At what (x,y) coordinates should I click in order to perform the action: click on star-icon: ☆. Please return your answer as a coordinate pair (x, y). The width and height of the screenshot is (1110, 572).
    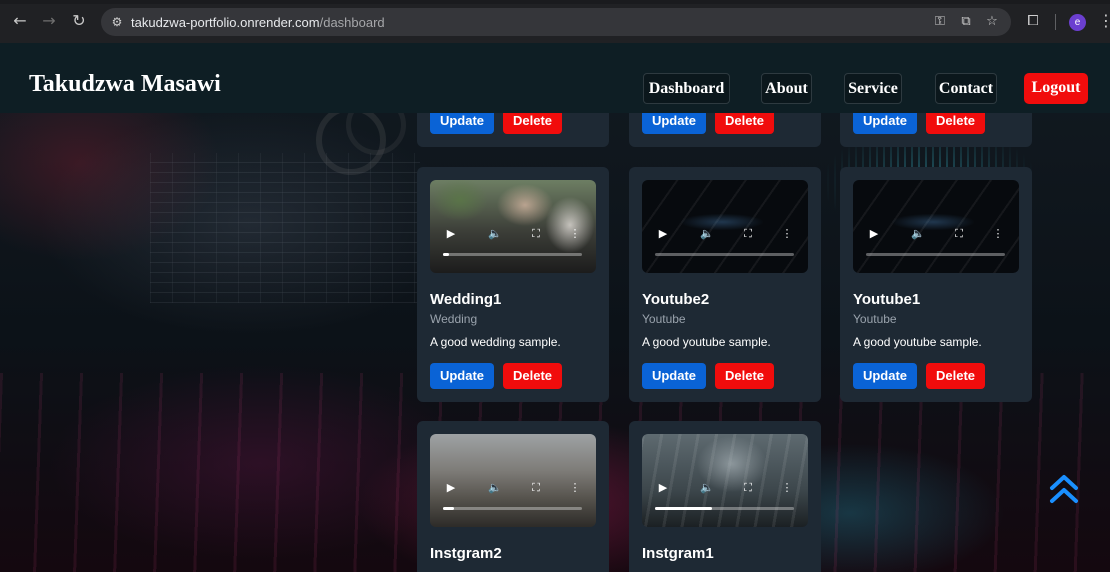
    Looking at the image, I should click on (992, 22).